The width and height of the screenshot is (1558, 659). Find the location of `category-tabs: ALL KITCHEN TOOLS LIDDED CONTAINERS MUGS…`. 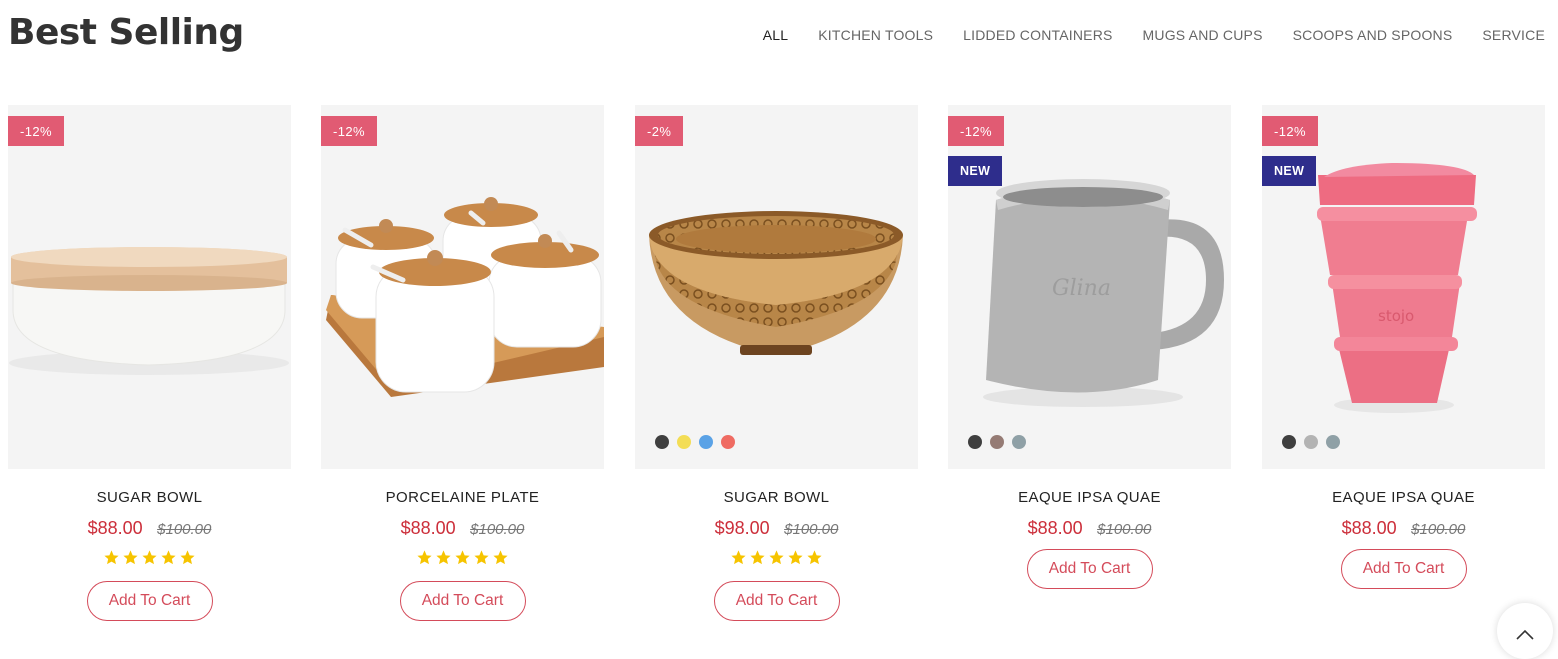

category-tabs: ALL KITCHEN TOOLS LIDDED CONTAINERS MUGS… is located at coordinates (1154, 35).